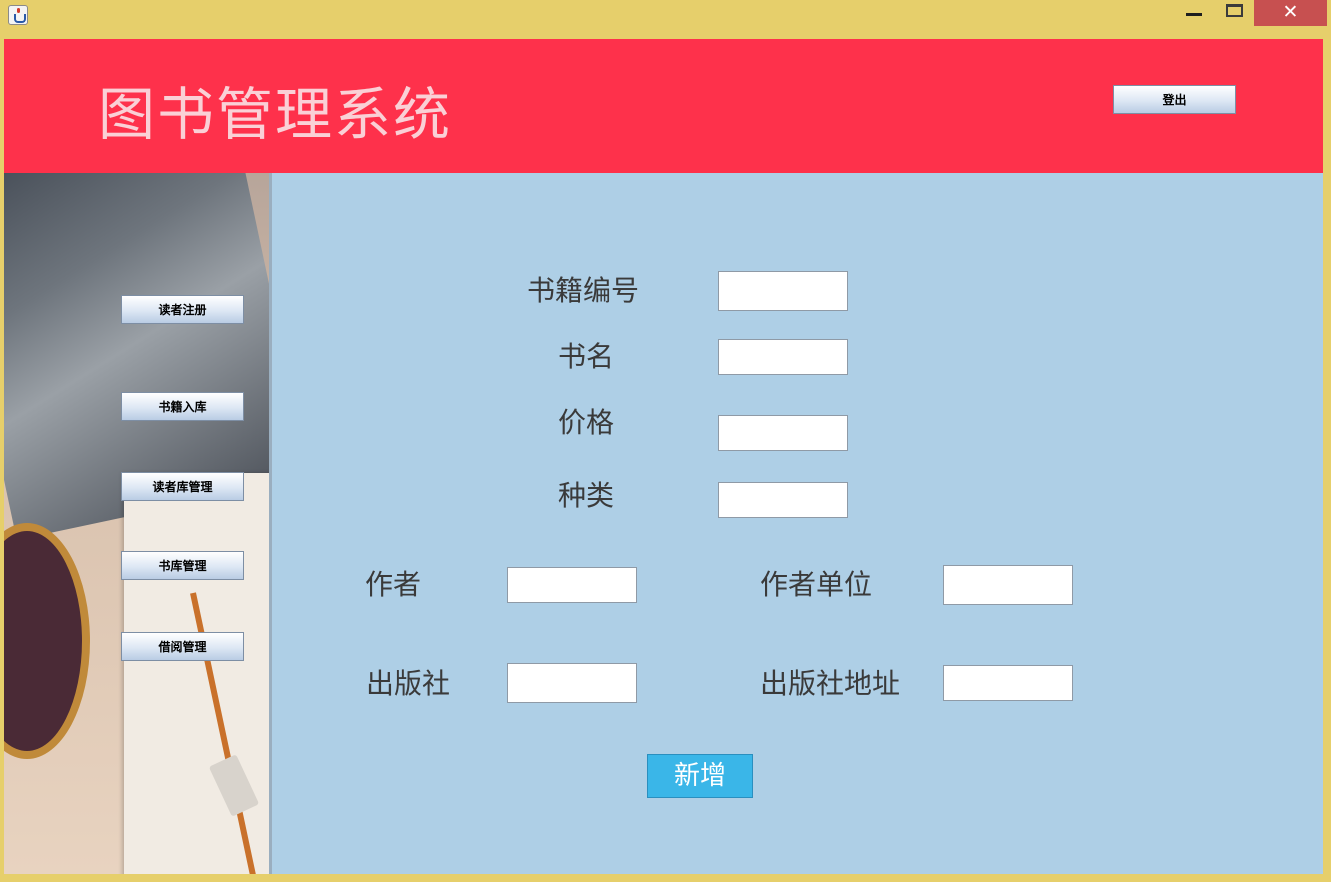 This screenshot has height=882, width=1331. I want to click on add-book-button: 新增, so click(700, 776).